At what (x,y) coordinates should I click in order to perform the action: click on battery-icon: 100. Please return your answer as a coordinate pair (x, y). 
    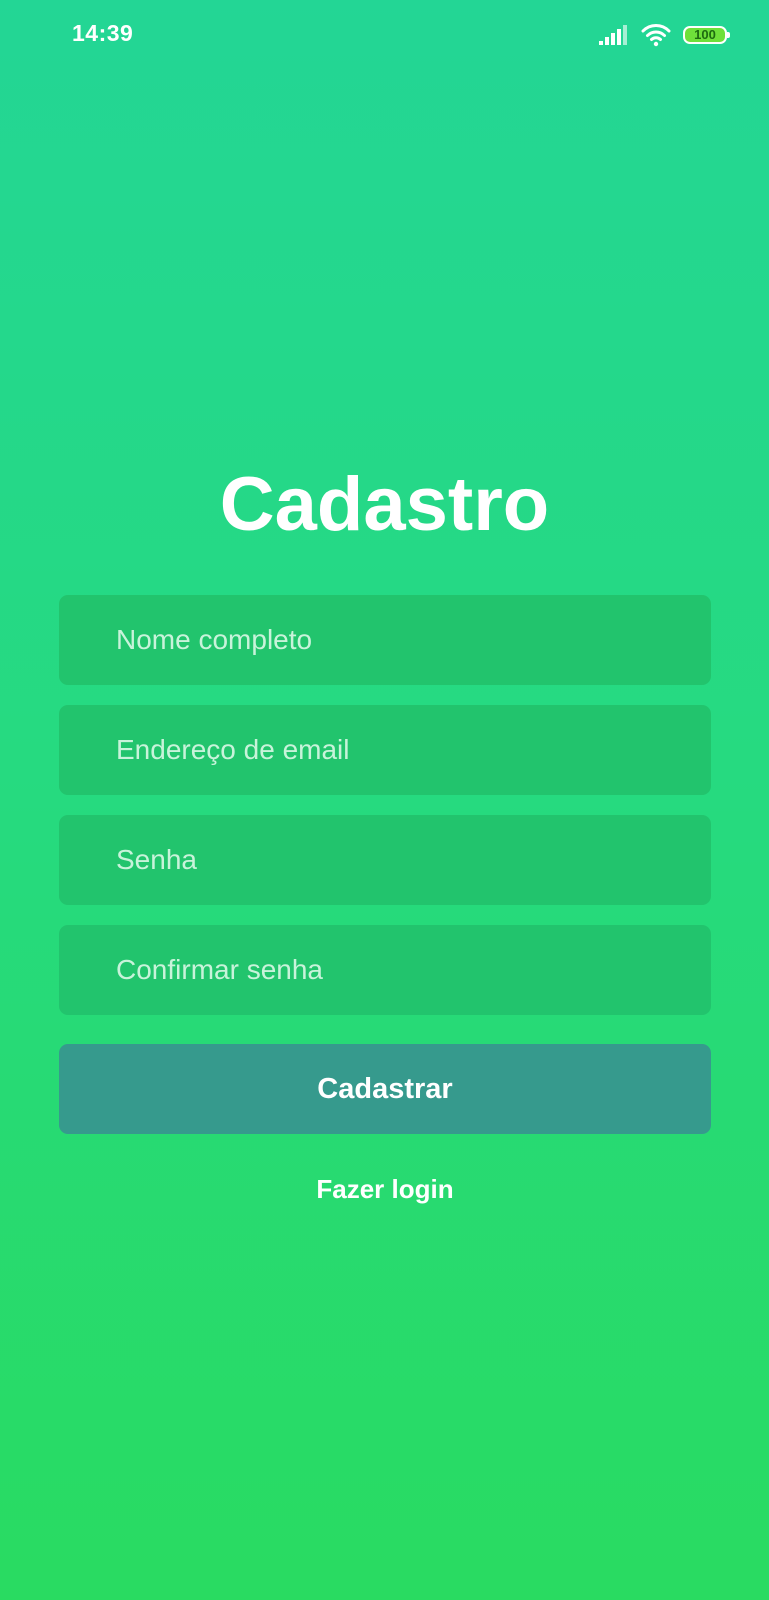
    Looking at the image, I should click on (706, 35).